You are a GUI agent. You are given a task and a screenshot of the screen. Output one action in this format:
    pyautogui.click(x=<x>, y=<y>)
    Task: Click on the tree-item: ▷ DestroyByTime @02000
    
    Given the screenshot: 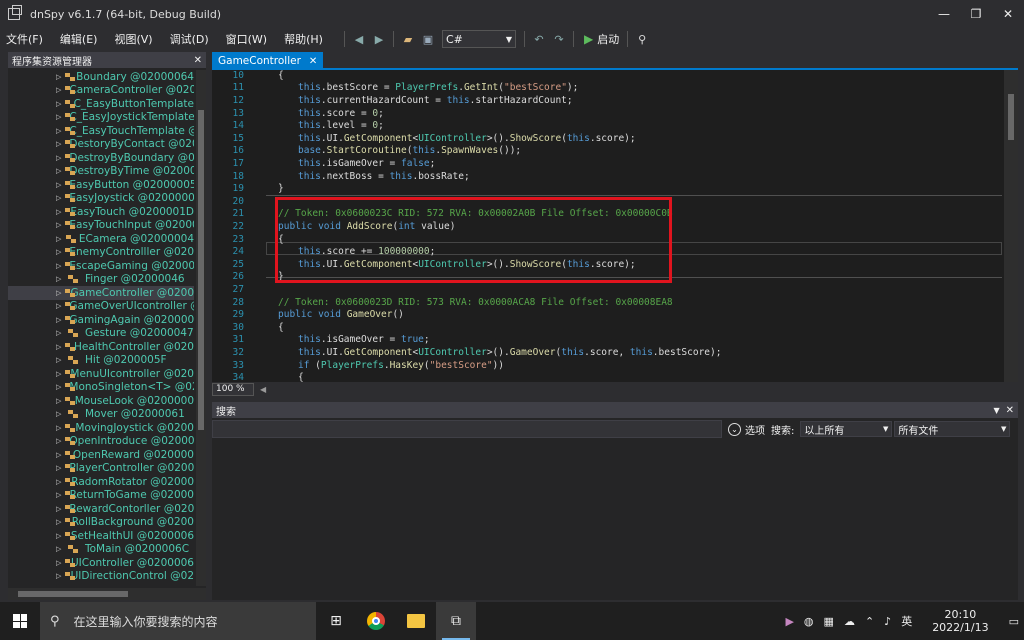 What is the action you would take?
    pyautogui.click(x=101, y=172)
    